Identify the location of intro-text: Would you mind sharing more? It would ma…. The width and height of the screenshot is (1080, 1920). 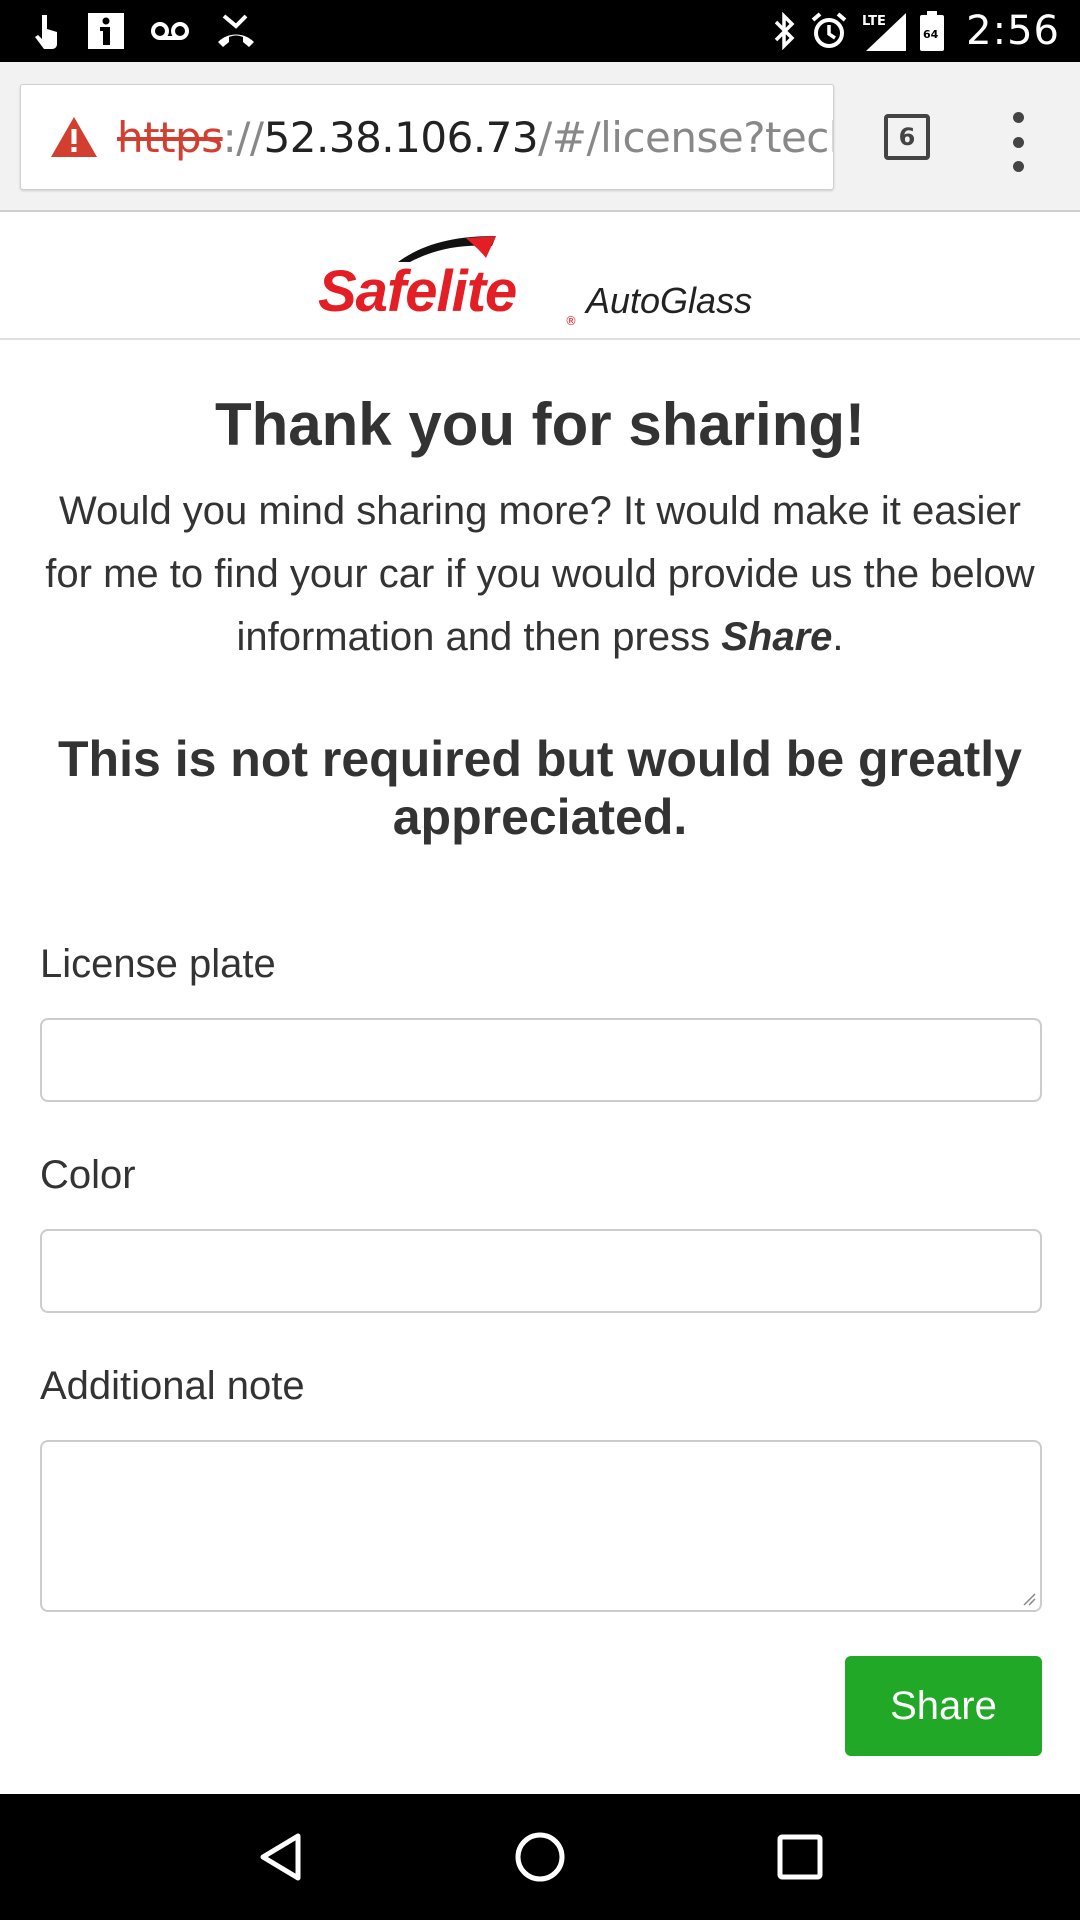
(540, 574).